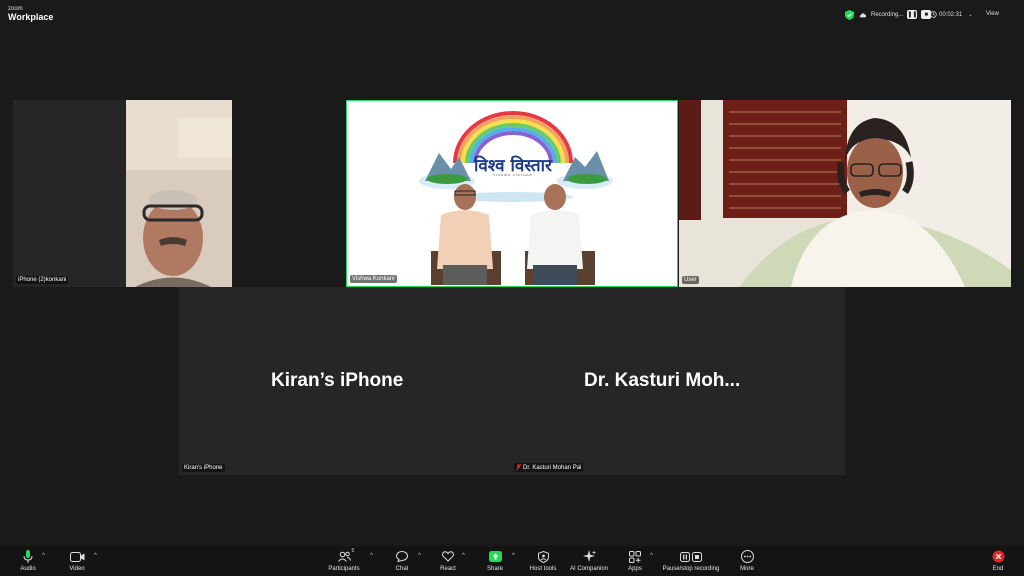  I want to click on audio-options-caret-icon: ^, so click(43, 556).